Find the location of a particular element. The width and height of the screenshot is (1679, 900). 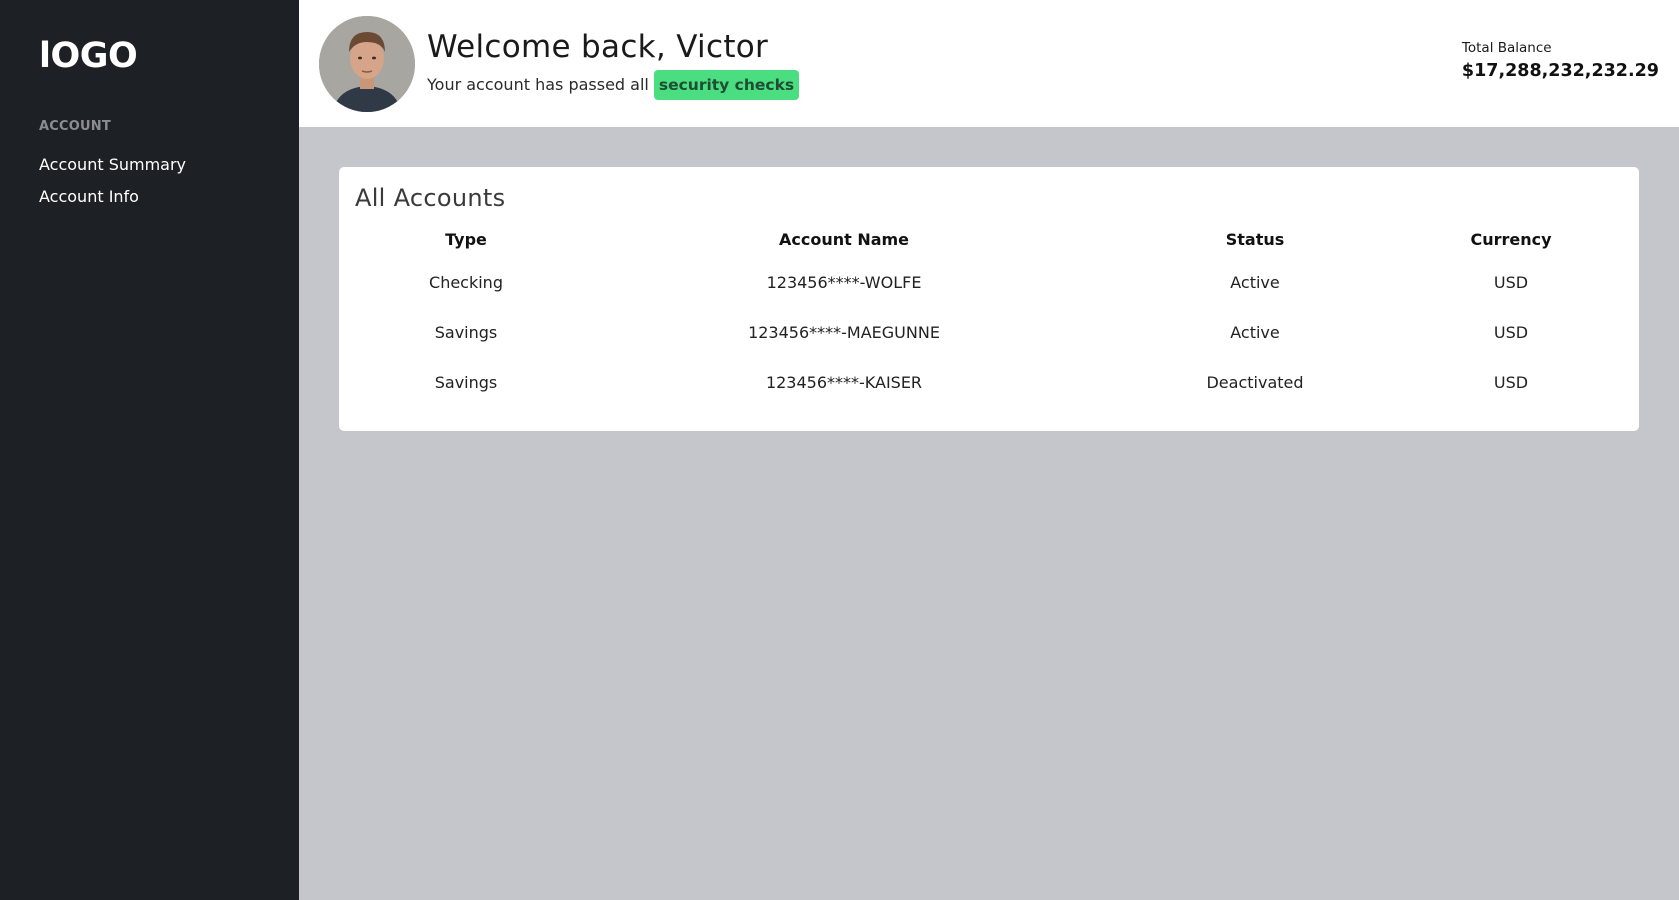

cell-type: Checking is located at coordinates (466, 282).